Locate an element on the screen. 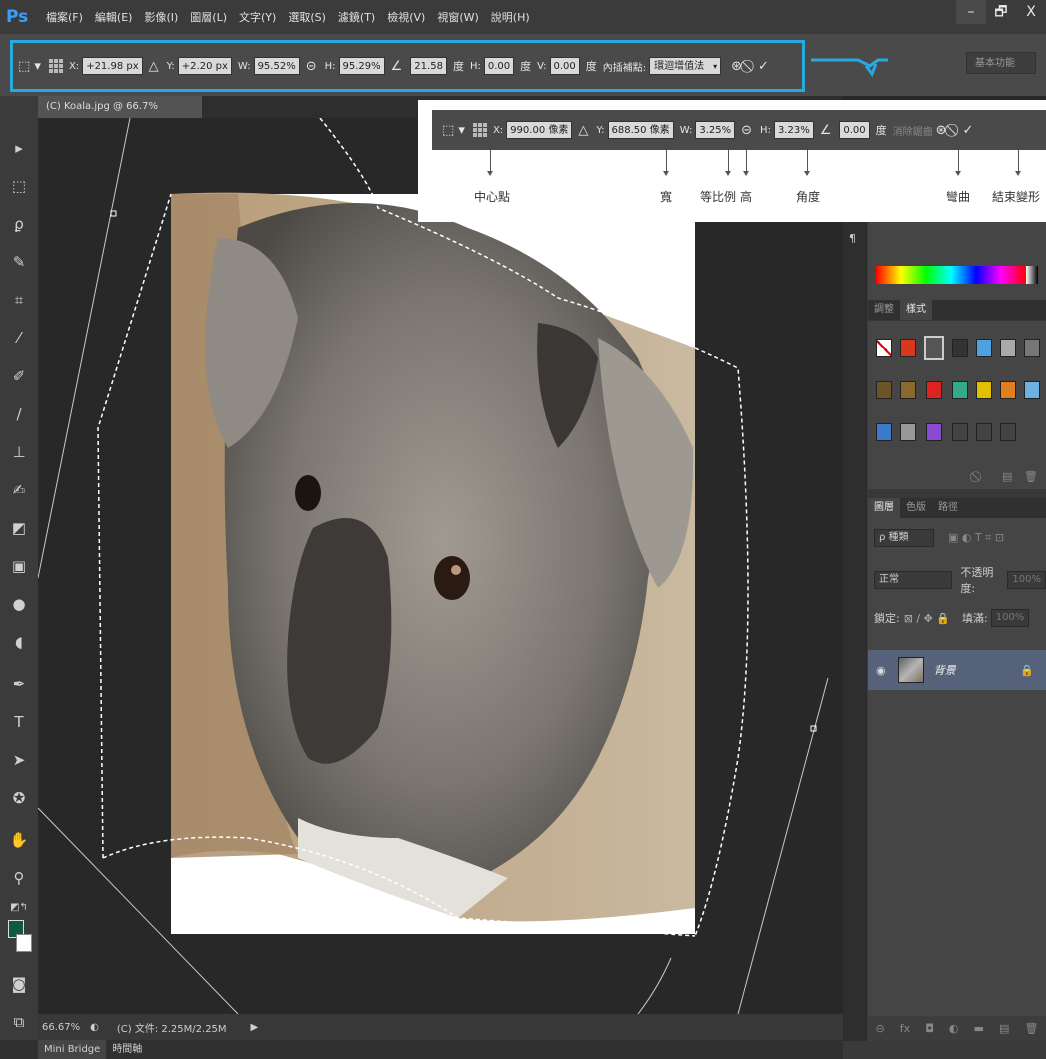  delete-layer-icon: 🗑 is located at coordinates (1031, 1028).